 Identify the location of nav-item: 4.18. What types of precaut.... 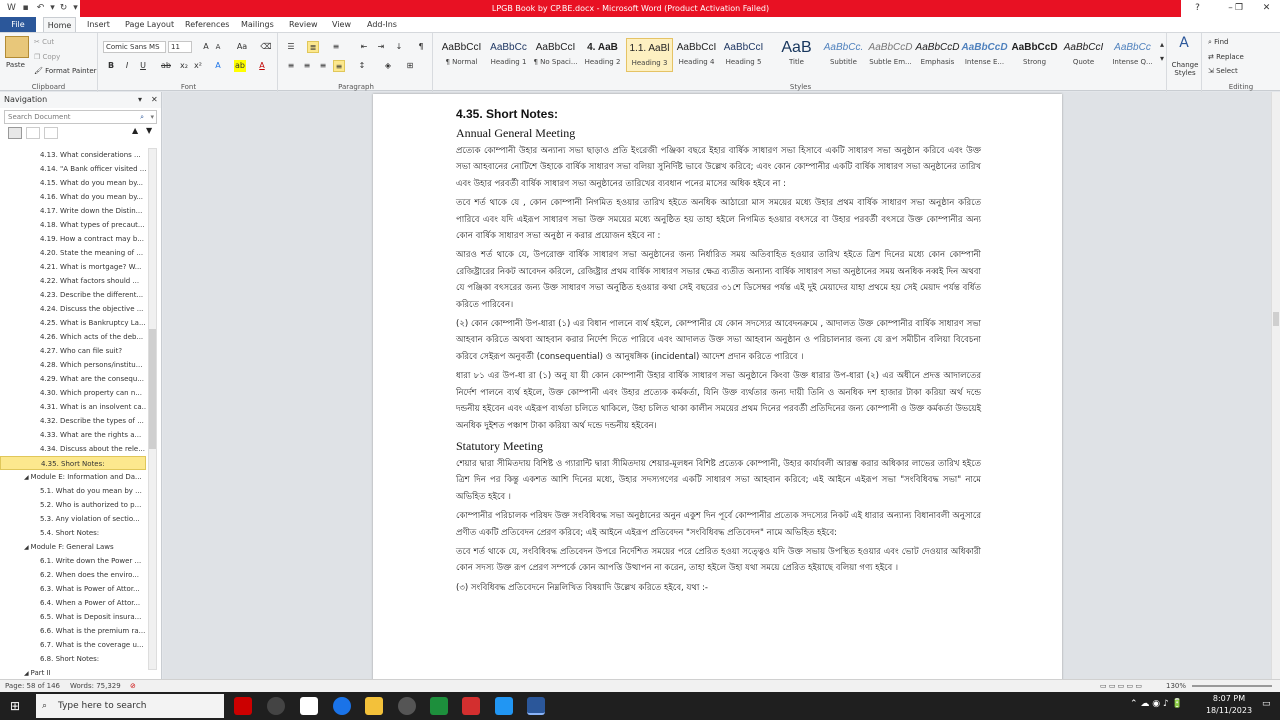
(73, 225).